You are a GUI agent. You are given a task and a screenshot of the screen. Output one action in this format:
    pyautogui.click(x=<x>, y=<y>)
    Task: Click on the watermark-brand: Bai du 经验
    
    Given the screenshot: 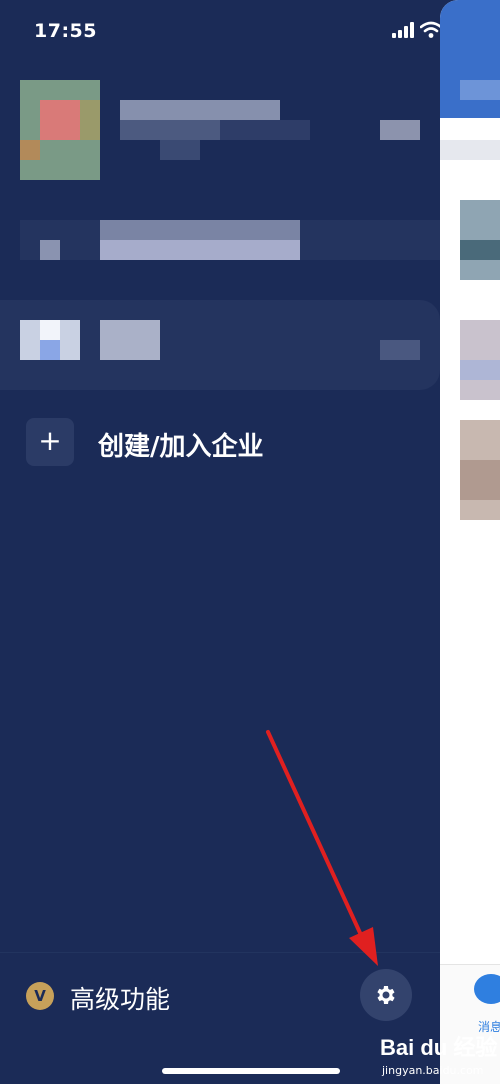 What is the action you would take?
    pyautogui.click(x=439, y=1047)
    